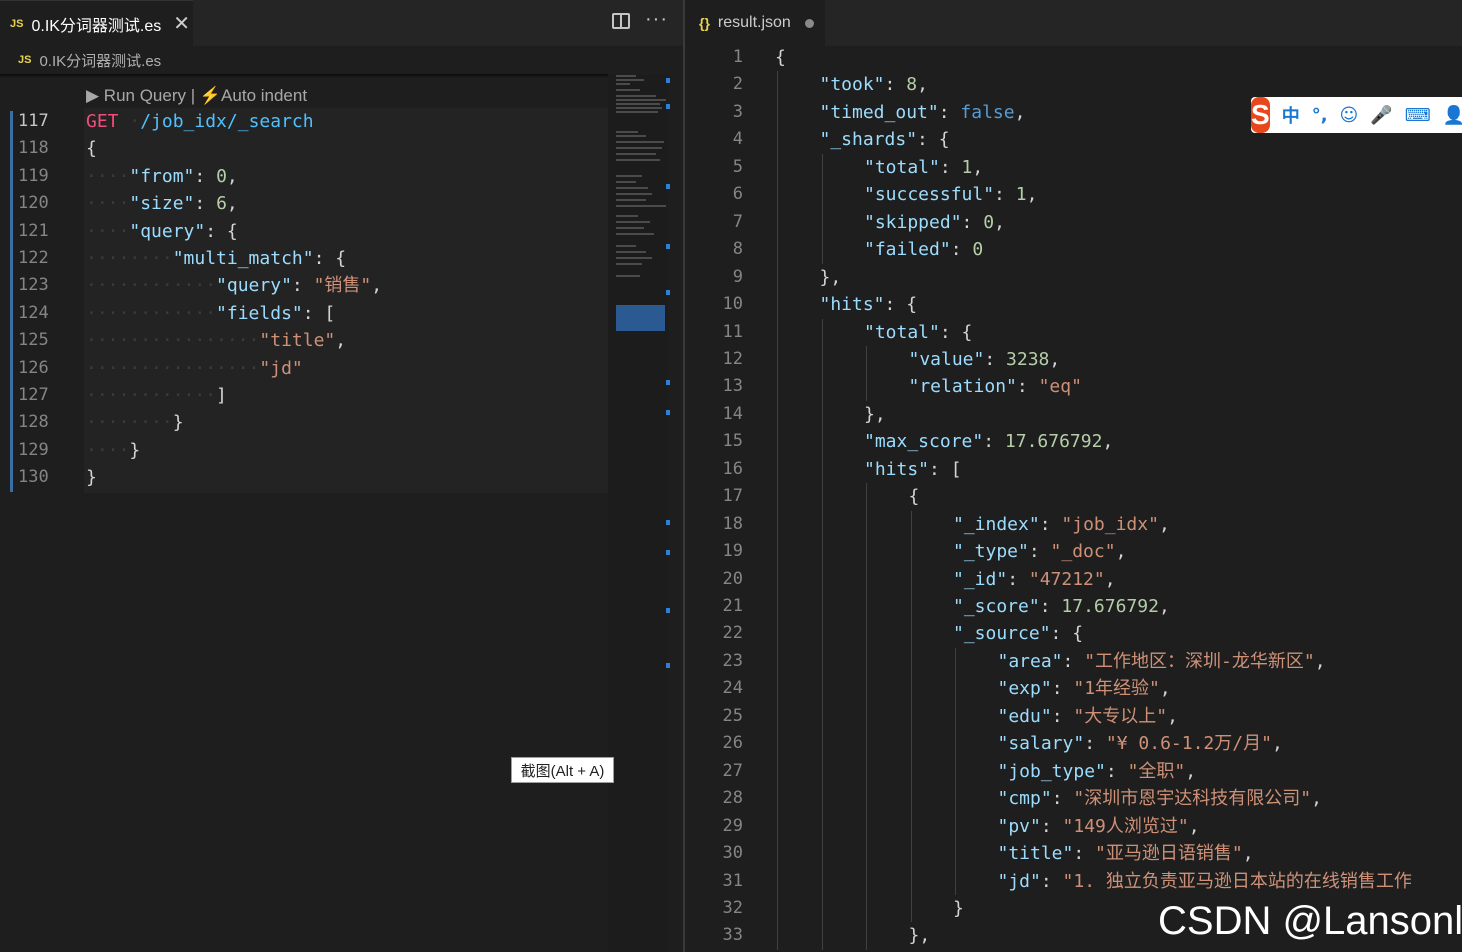  I want to click on keyboard-icon: ⌨, so click(1418, 115).